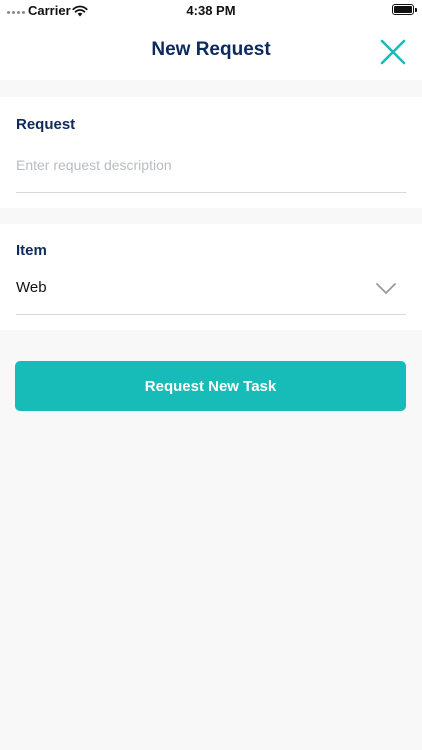 This screenshot has width=422, height=750. I want to click on item-section: Item Web, so click(211, 277).